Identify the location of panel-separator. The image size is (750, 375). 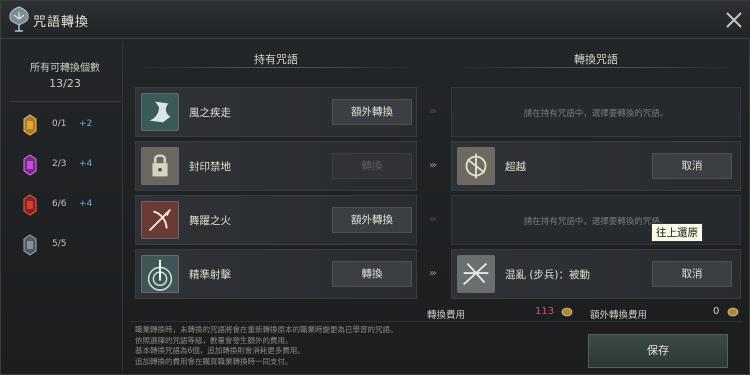
(122, 206).